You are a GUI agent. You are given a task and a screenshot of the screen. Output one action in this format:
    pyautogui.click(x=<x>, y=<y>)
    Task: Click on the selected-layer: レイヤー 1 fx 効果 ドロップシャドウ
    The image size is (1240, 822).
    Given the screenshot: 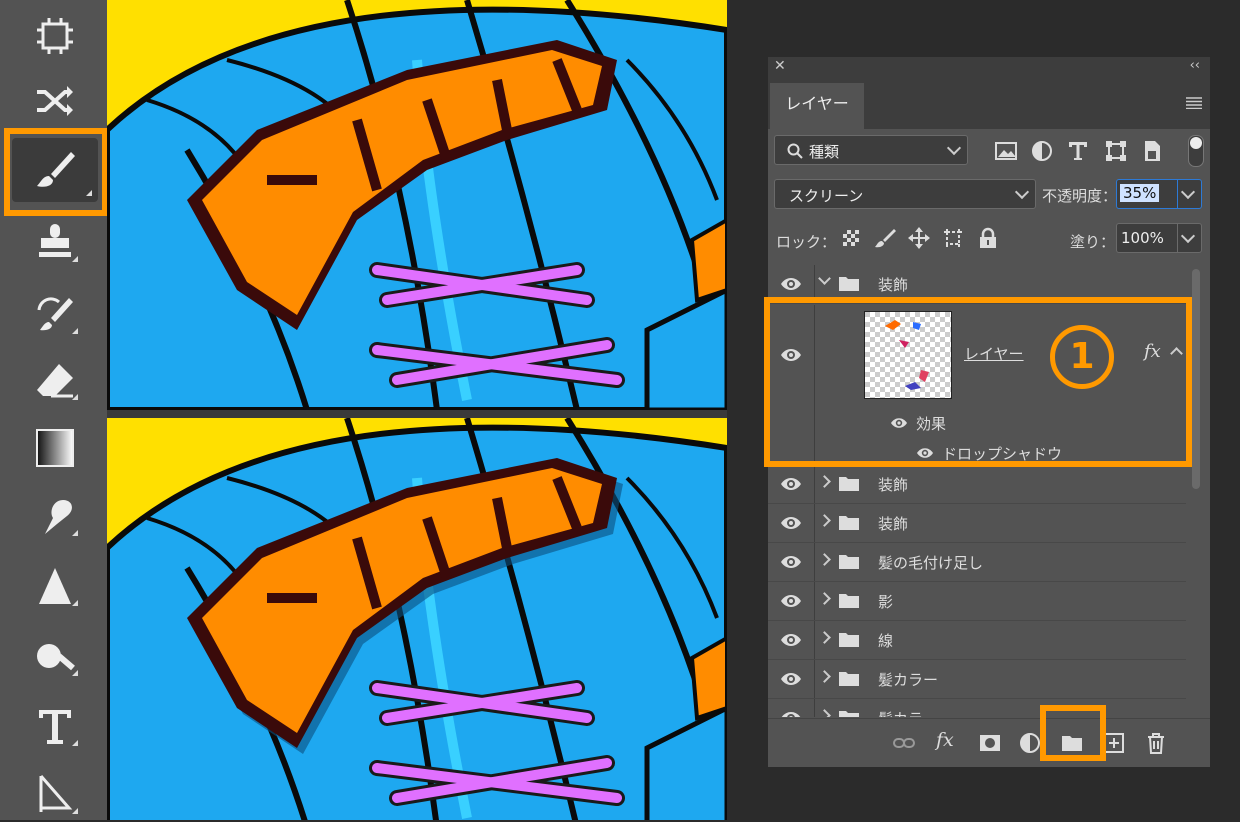 What is the action you would take?
    pyautogui.click(x=977, y=387)
    